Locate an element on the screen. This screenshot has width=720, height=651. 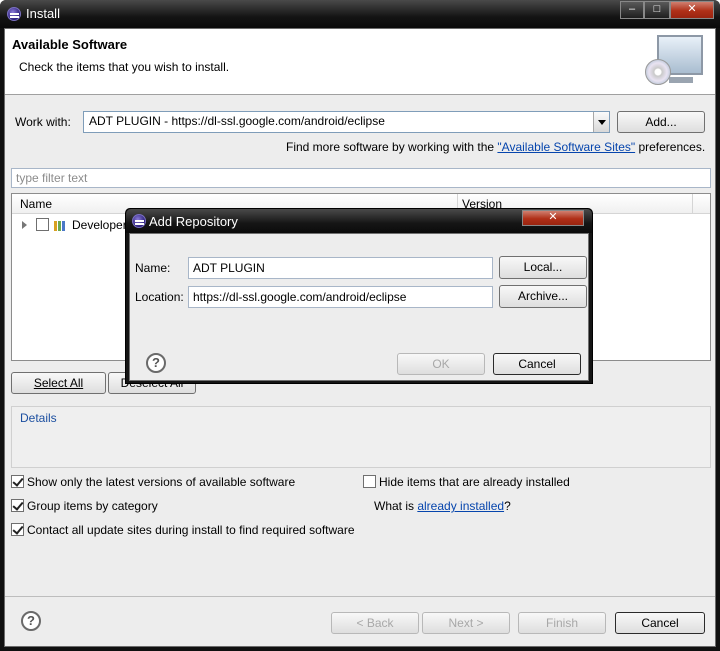
cancel-button: Cancel is located at coordinates (660, 623).